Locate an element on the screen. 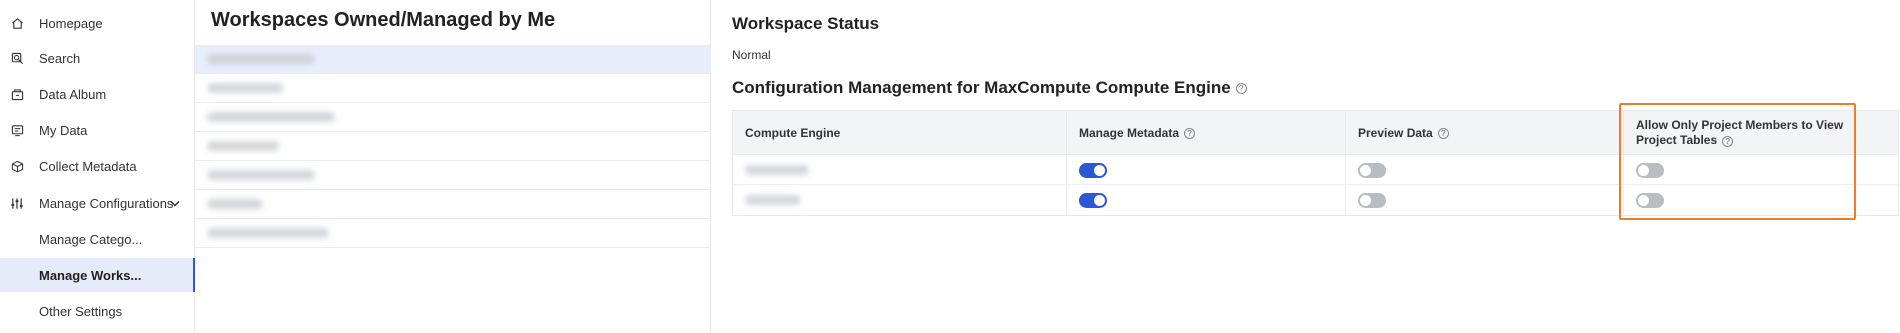 The height and width of the screenshot is (333, 1900). sidebar-item-other-settings: Other Settings is located at coordinates (97, 311).